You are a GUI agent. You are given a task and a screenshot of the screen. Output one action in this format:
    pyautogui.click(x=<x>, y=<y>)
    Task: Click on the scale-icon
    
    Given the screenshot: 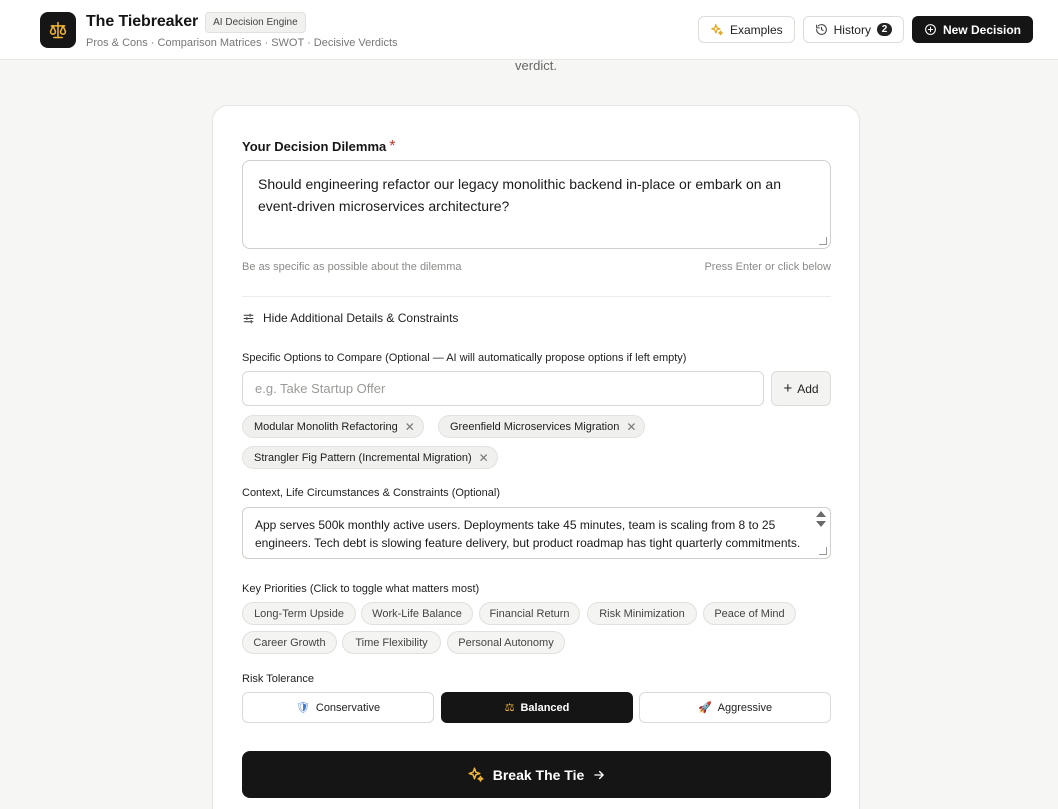 What is the action you would take?
    pyautogui.click(x=58, y=29)
    